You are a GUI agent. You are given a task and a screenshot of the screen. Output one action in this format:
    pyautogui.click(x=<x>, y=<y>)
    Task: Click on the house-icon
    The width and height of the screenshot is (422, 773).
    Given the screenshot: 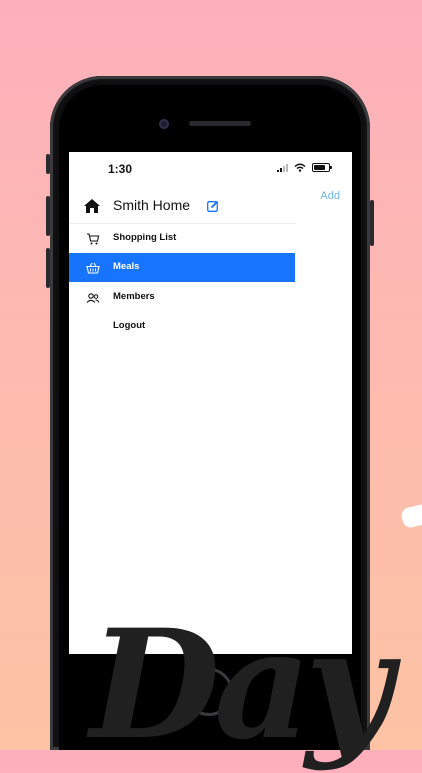 What is the action you would take?
    pyautogui.click(x=92, y=206)
    